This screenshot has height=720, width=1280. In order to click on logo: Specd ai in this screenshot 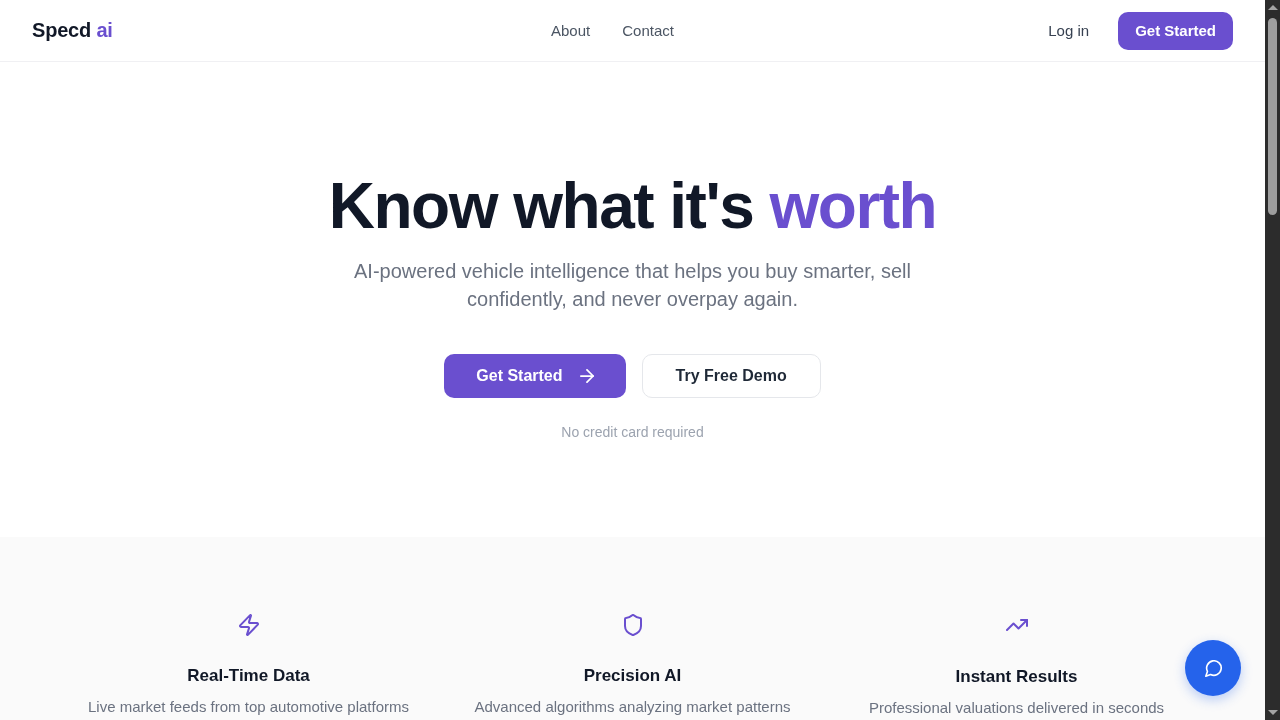, I will do `click(72, 30)`.